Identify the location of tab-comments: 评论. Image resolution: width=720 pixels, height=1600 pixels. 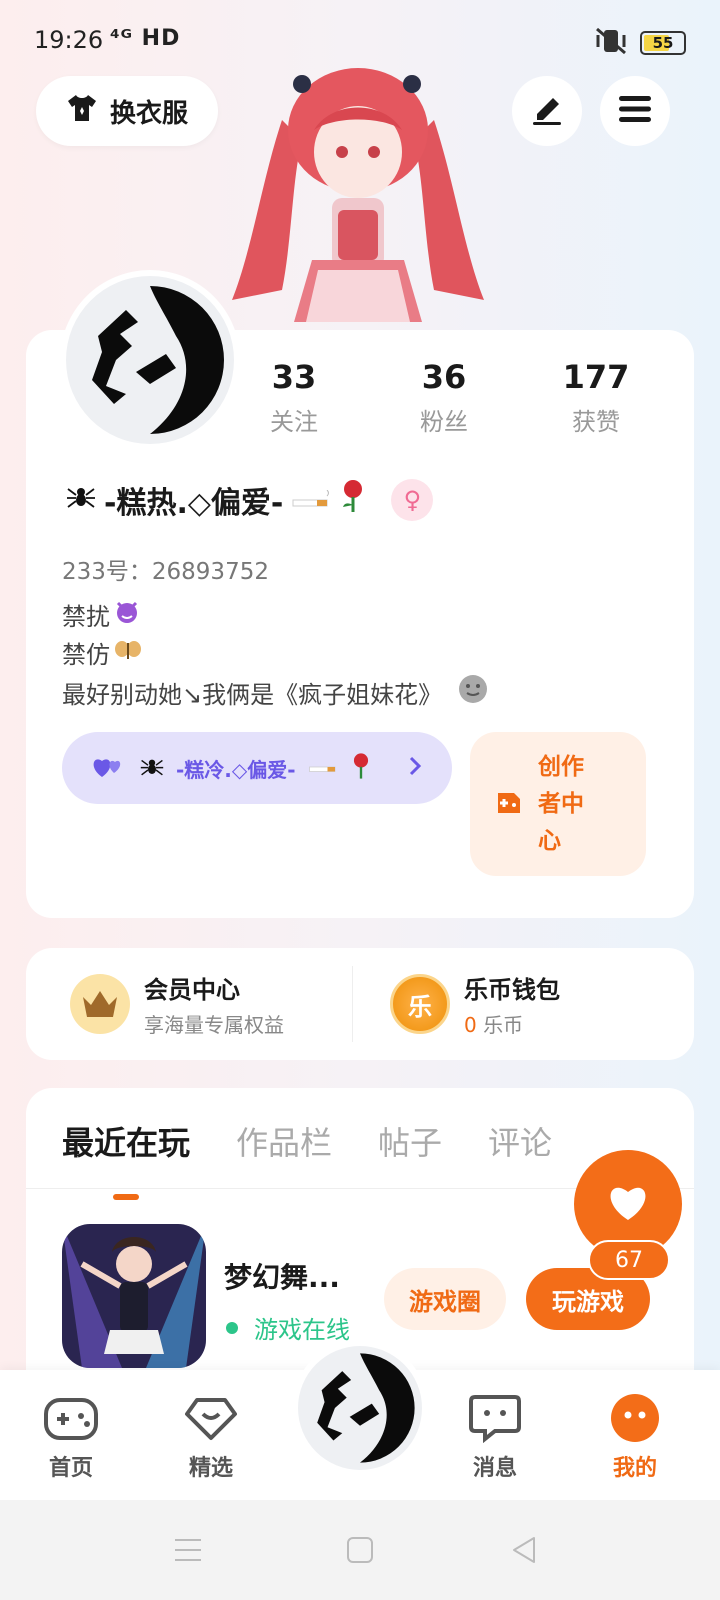
(520, 1141).